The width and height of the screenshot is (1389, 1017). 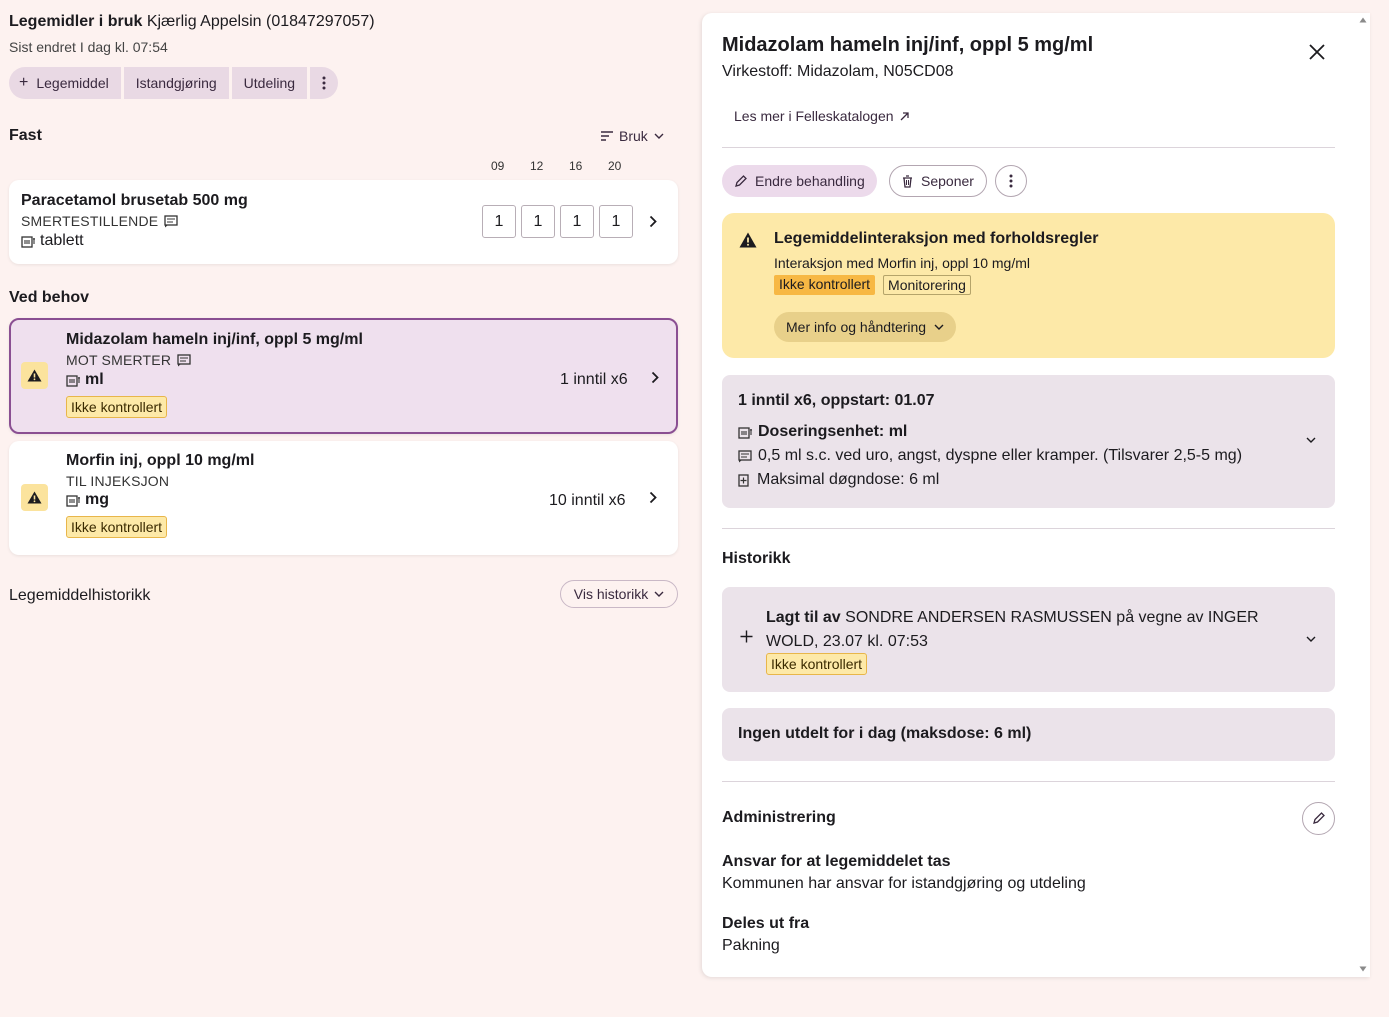 I want to click on show-history-button: Vis historikk, so click(x=619, y=594).